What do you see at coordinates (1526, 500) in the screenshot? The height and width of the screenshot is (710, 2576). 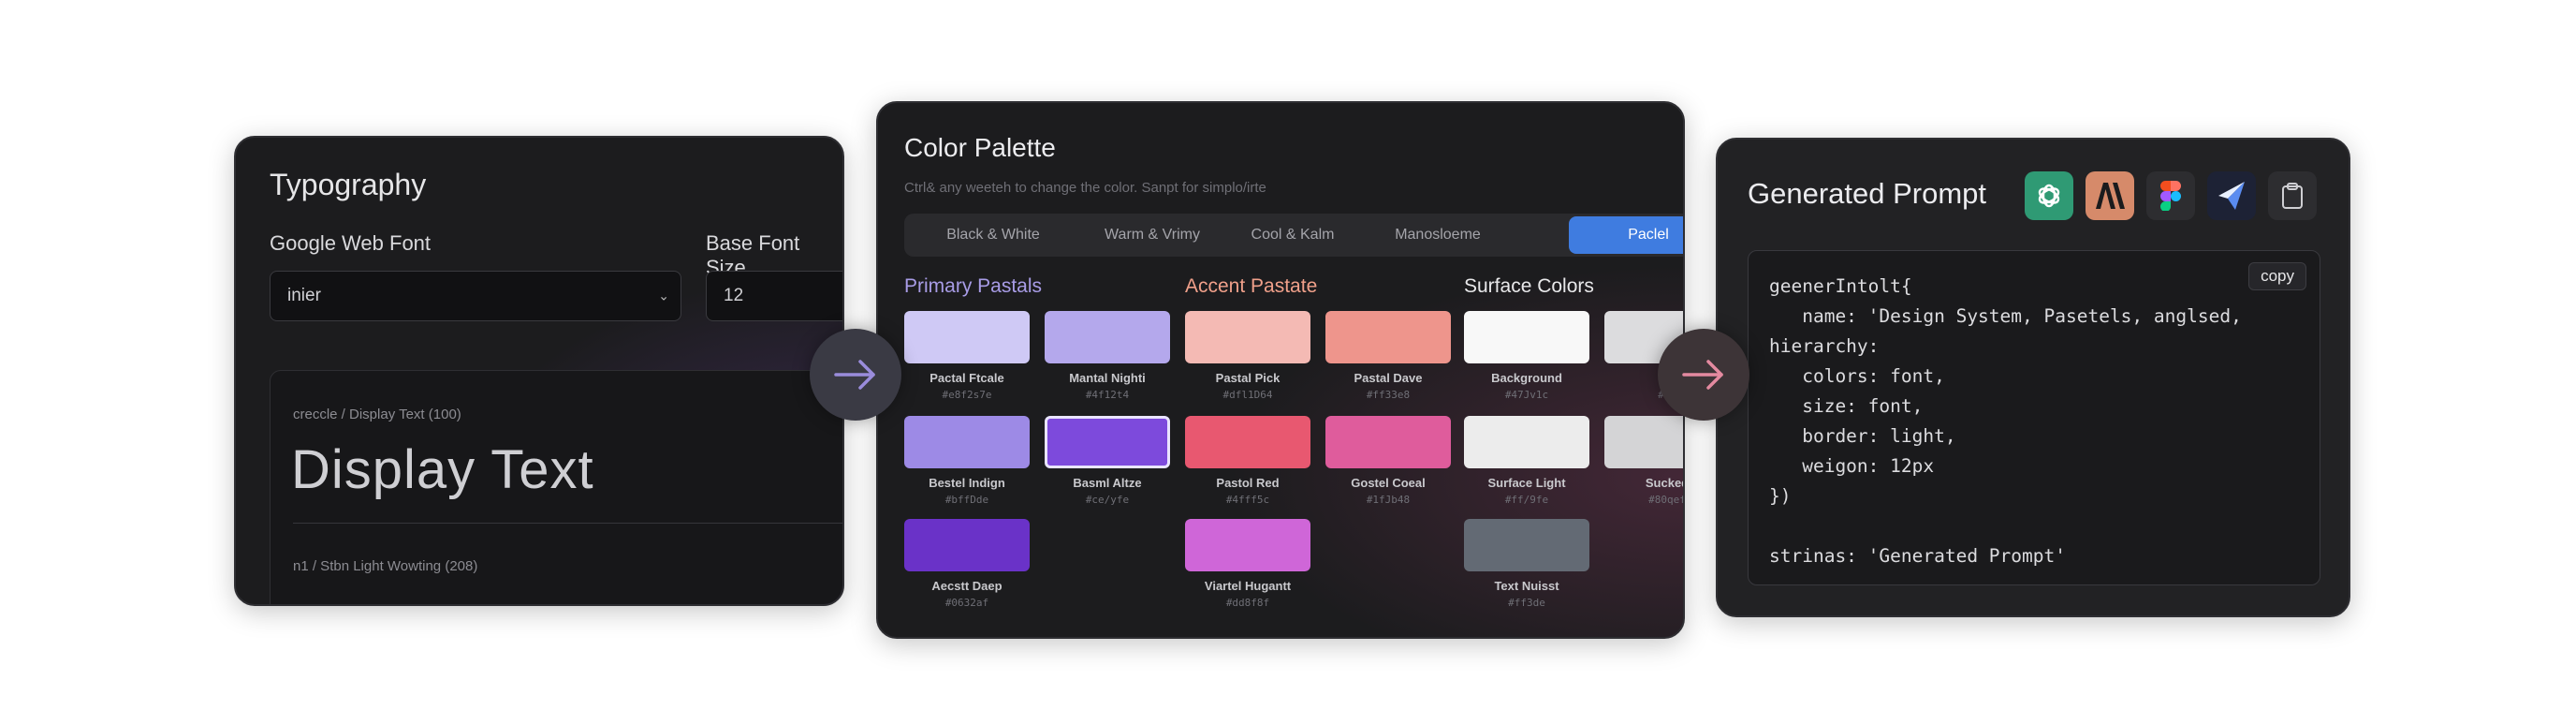 I see `swatch-hex: #ff/9fe` at bounding box center [1526, 500].